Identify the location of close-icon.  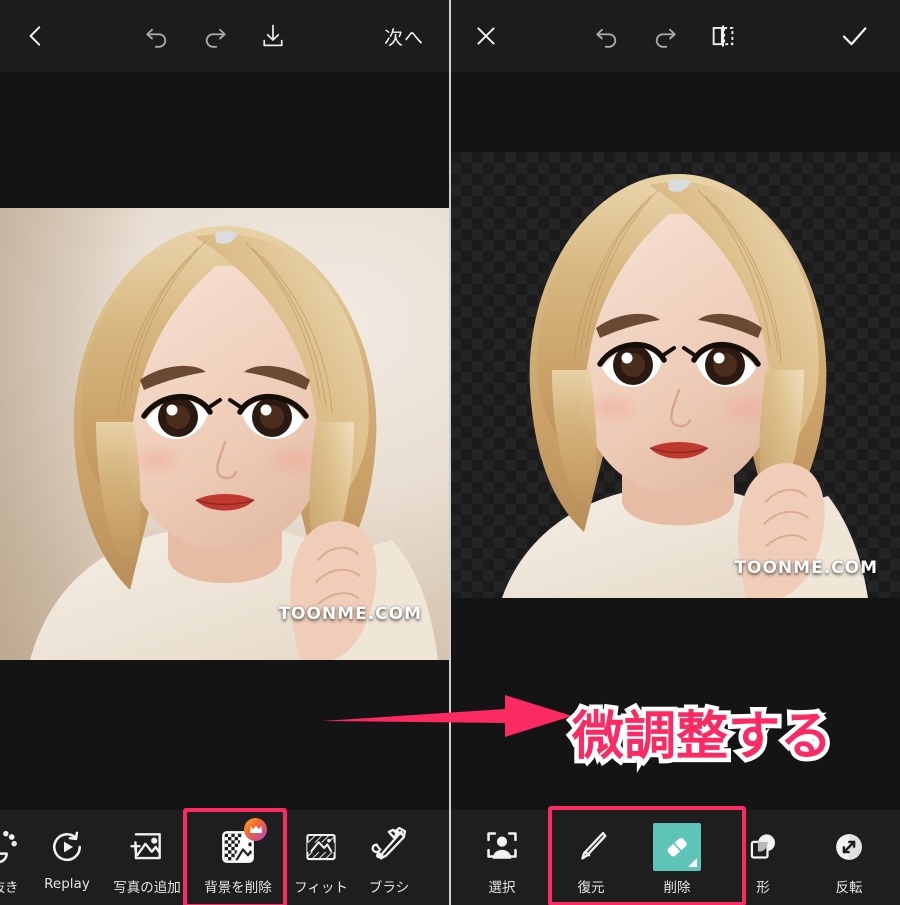
(486, 36).